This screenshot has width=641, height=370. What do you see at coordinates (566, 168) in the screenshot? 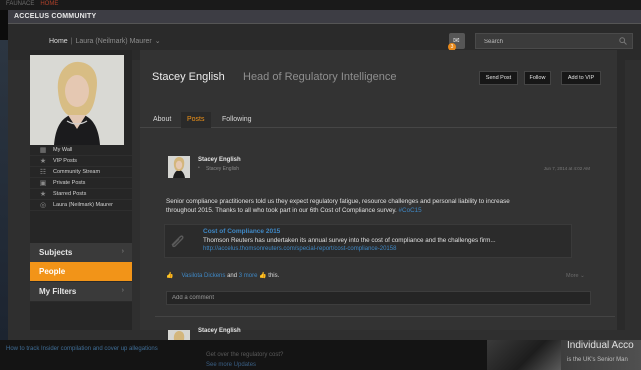
I see `post-date: Jun 7, 2014 at 4:02 AM` at bounding box center [566, 168].